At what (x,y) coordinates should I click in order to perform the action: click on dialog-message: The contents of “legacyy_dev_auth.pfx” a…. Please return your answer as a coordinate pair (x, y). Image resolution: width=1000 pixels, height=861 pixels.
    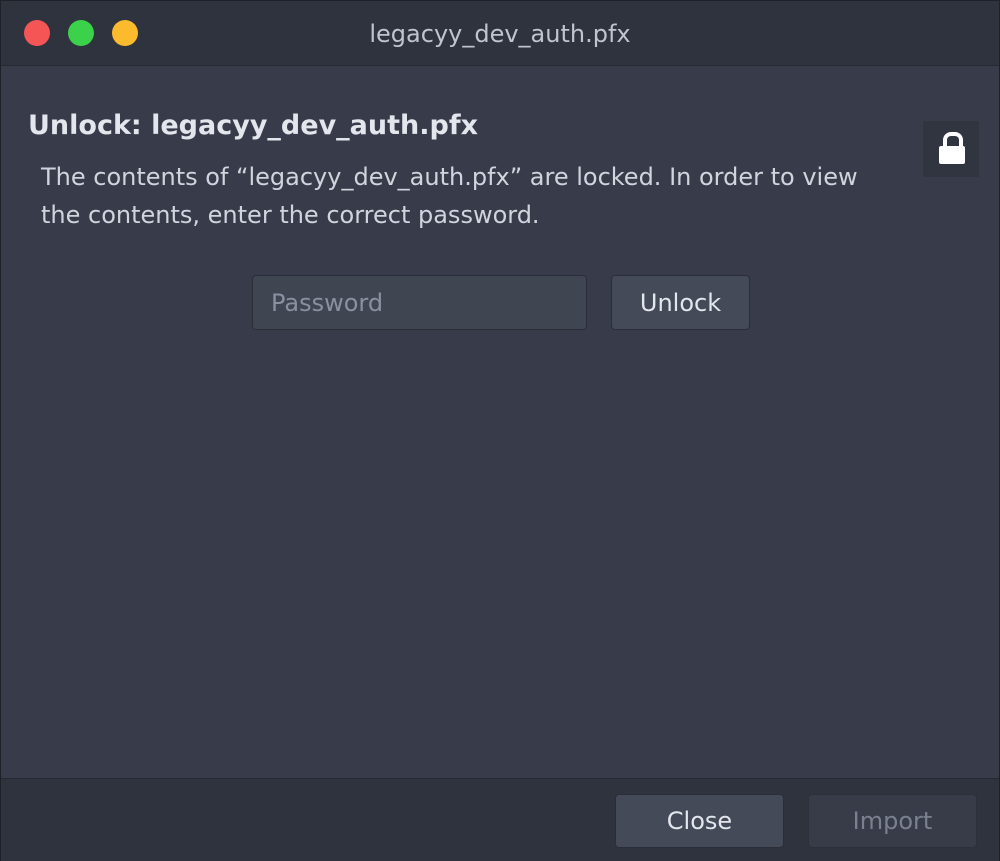
    Looking at the image, I should click on (449, 196).